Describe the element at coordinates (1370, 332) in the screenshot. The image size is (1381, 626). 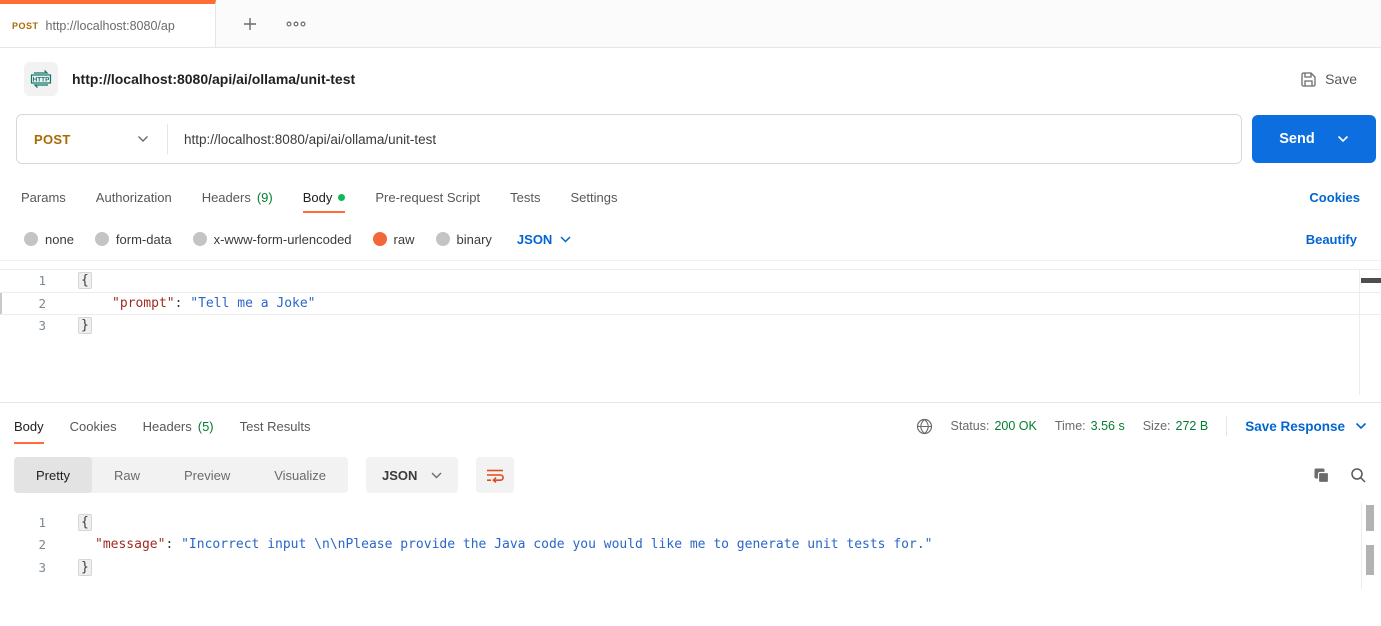
I see `editor-scrollbar` at that location.